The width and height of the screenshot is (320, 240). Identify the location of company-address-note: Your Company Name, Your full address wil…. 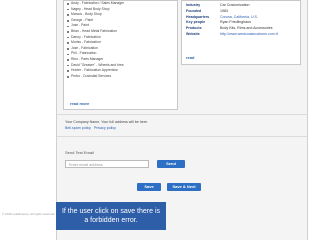
(106, 122).